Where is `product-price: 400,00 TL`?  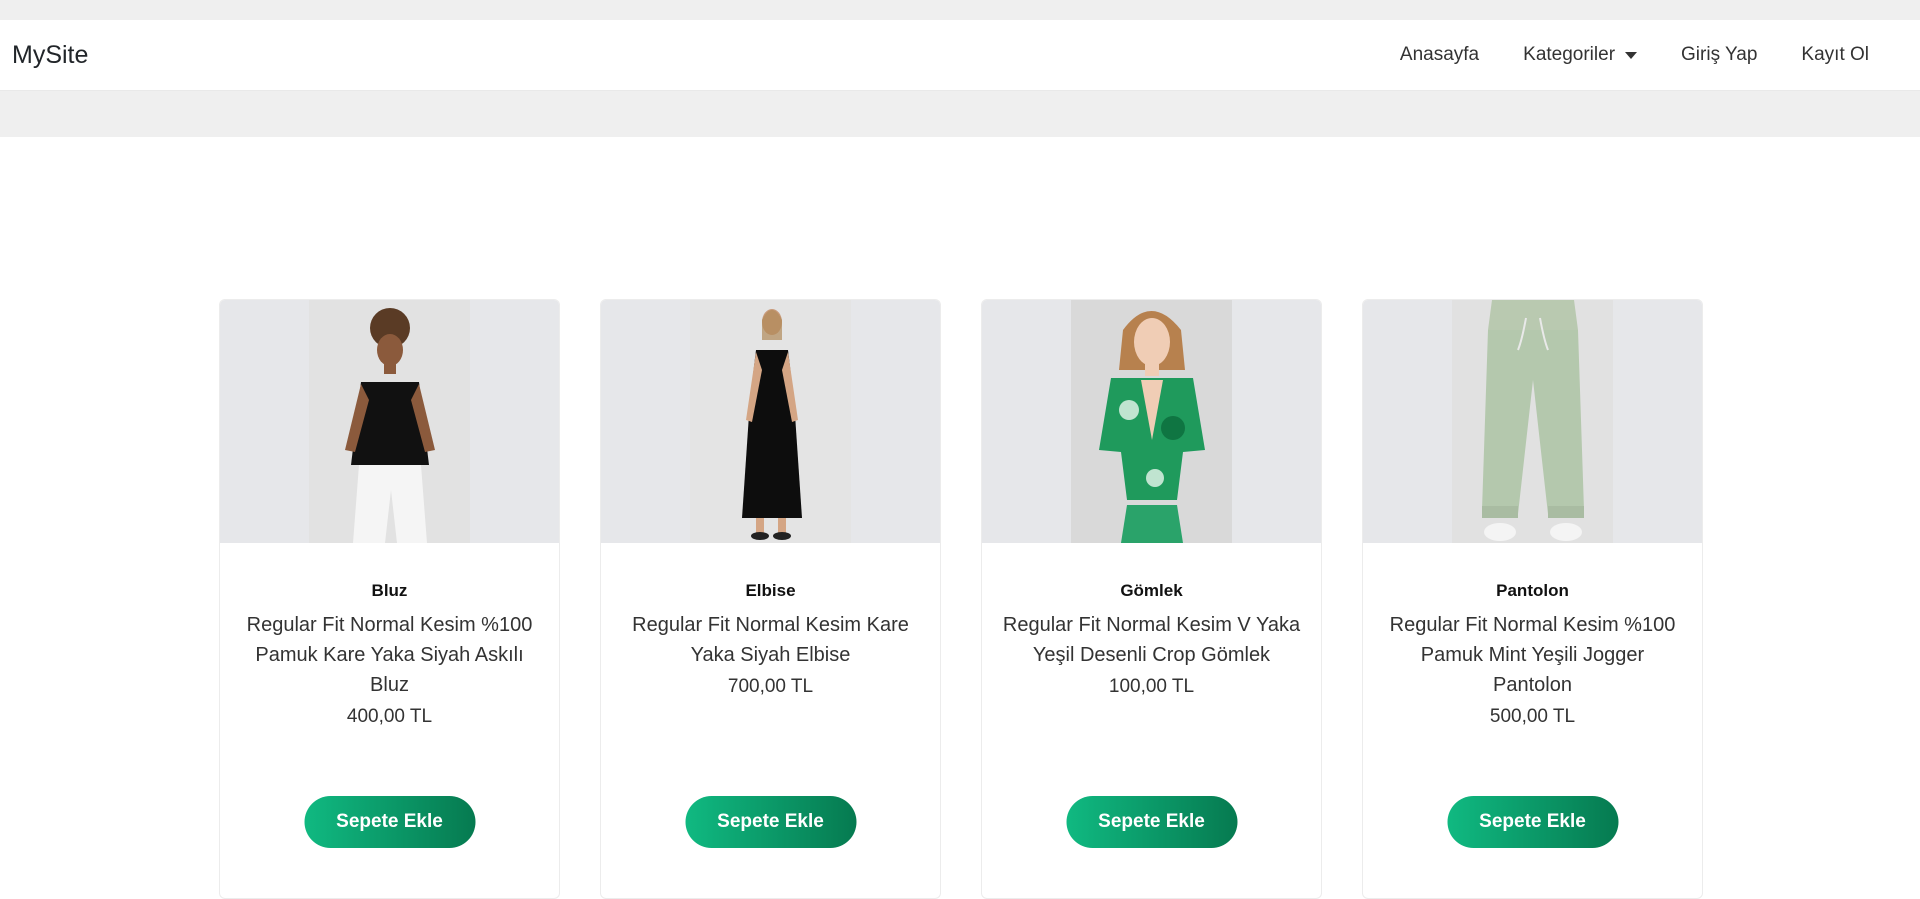
product-price: 400,00 TL is located at coordinates (389, 716).